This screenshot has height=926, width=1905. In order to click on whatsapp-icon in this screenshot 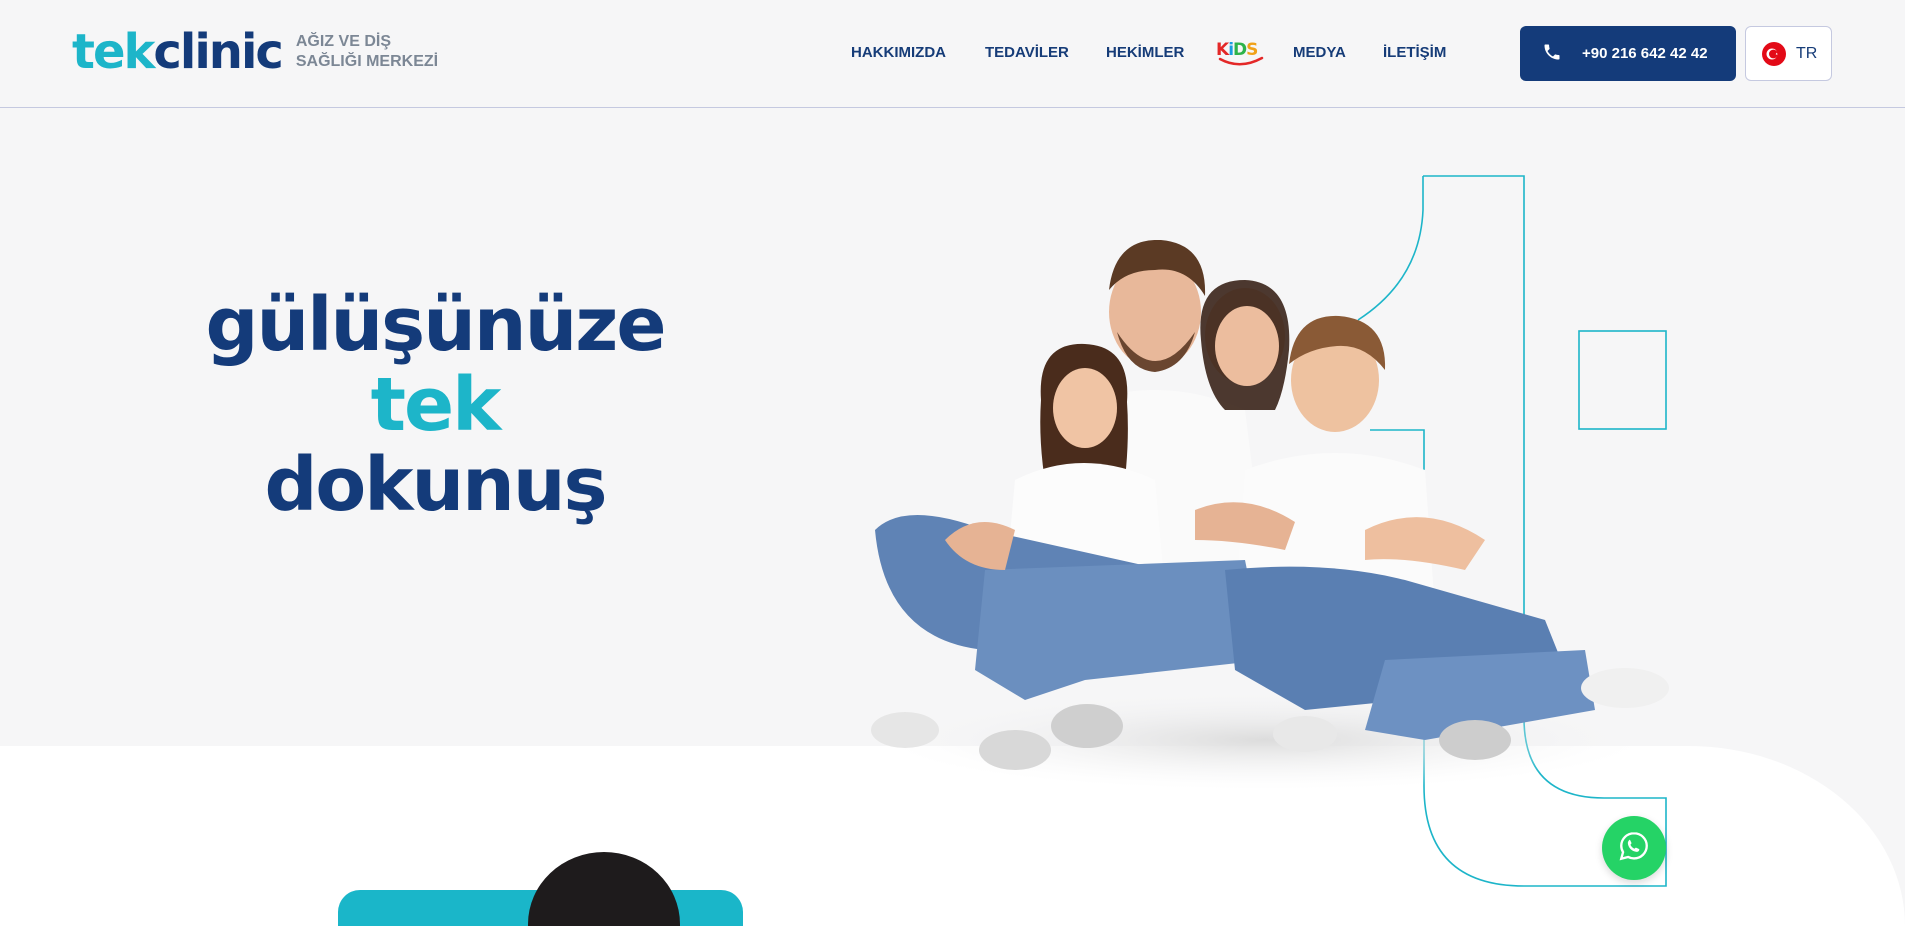, I will do `click(1634, 848)`.